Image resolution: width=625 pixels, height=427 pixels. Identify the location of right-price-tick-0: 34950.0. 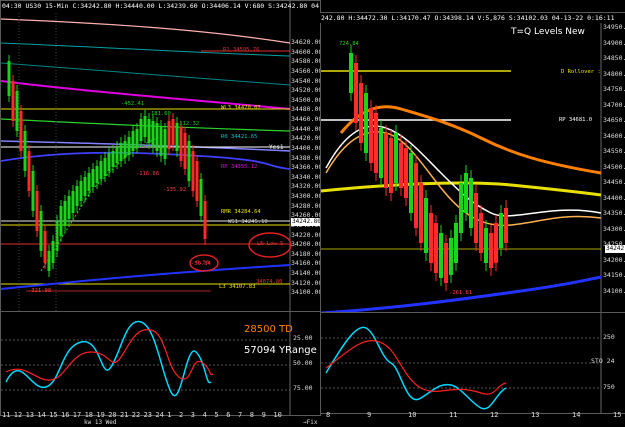
(614, 27).